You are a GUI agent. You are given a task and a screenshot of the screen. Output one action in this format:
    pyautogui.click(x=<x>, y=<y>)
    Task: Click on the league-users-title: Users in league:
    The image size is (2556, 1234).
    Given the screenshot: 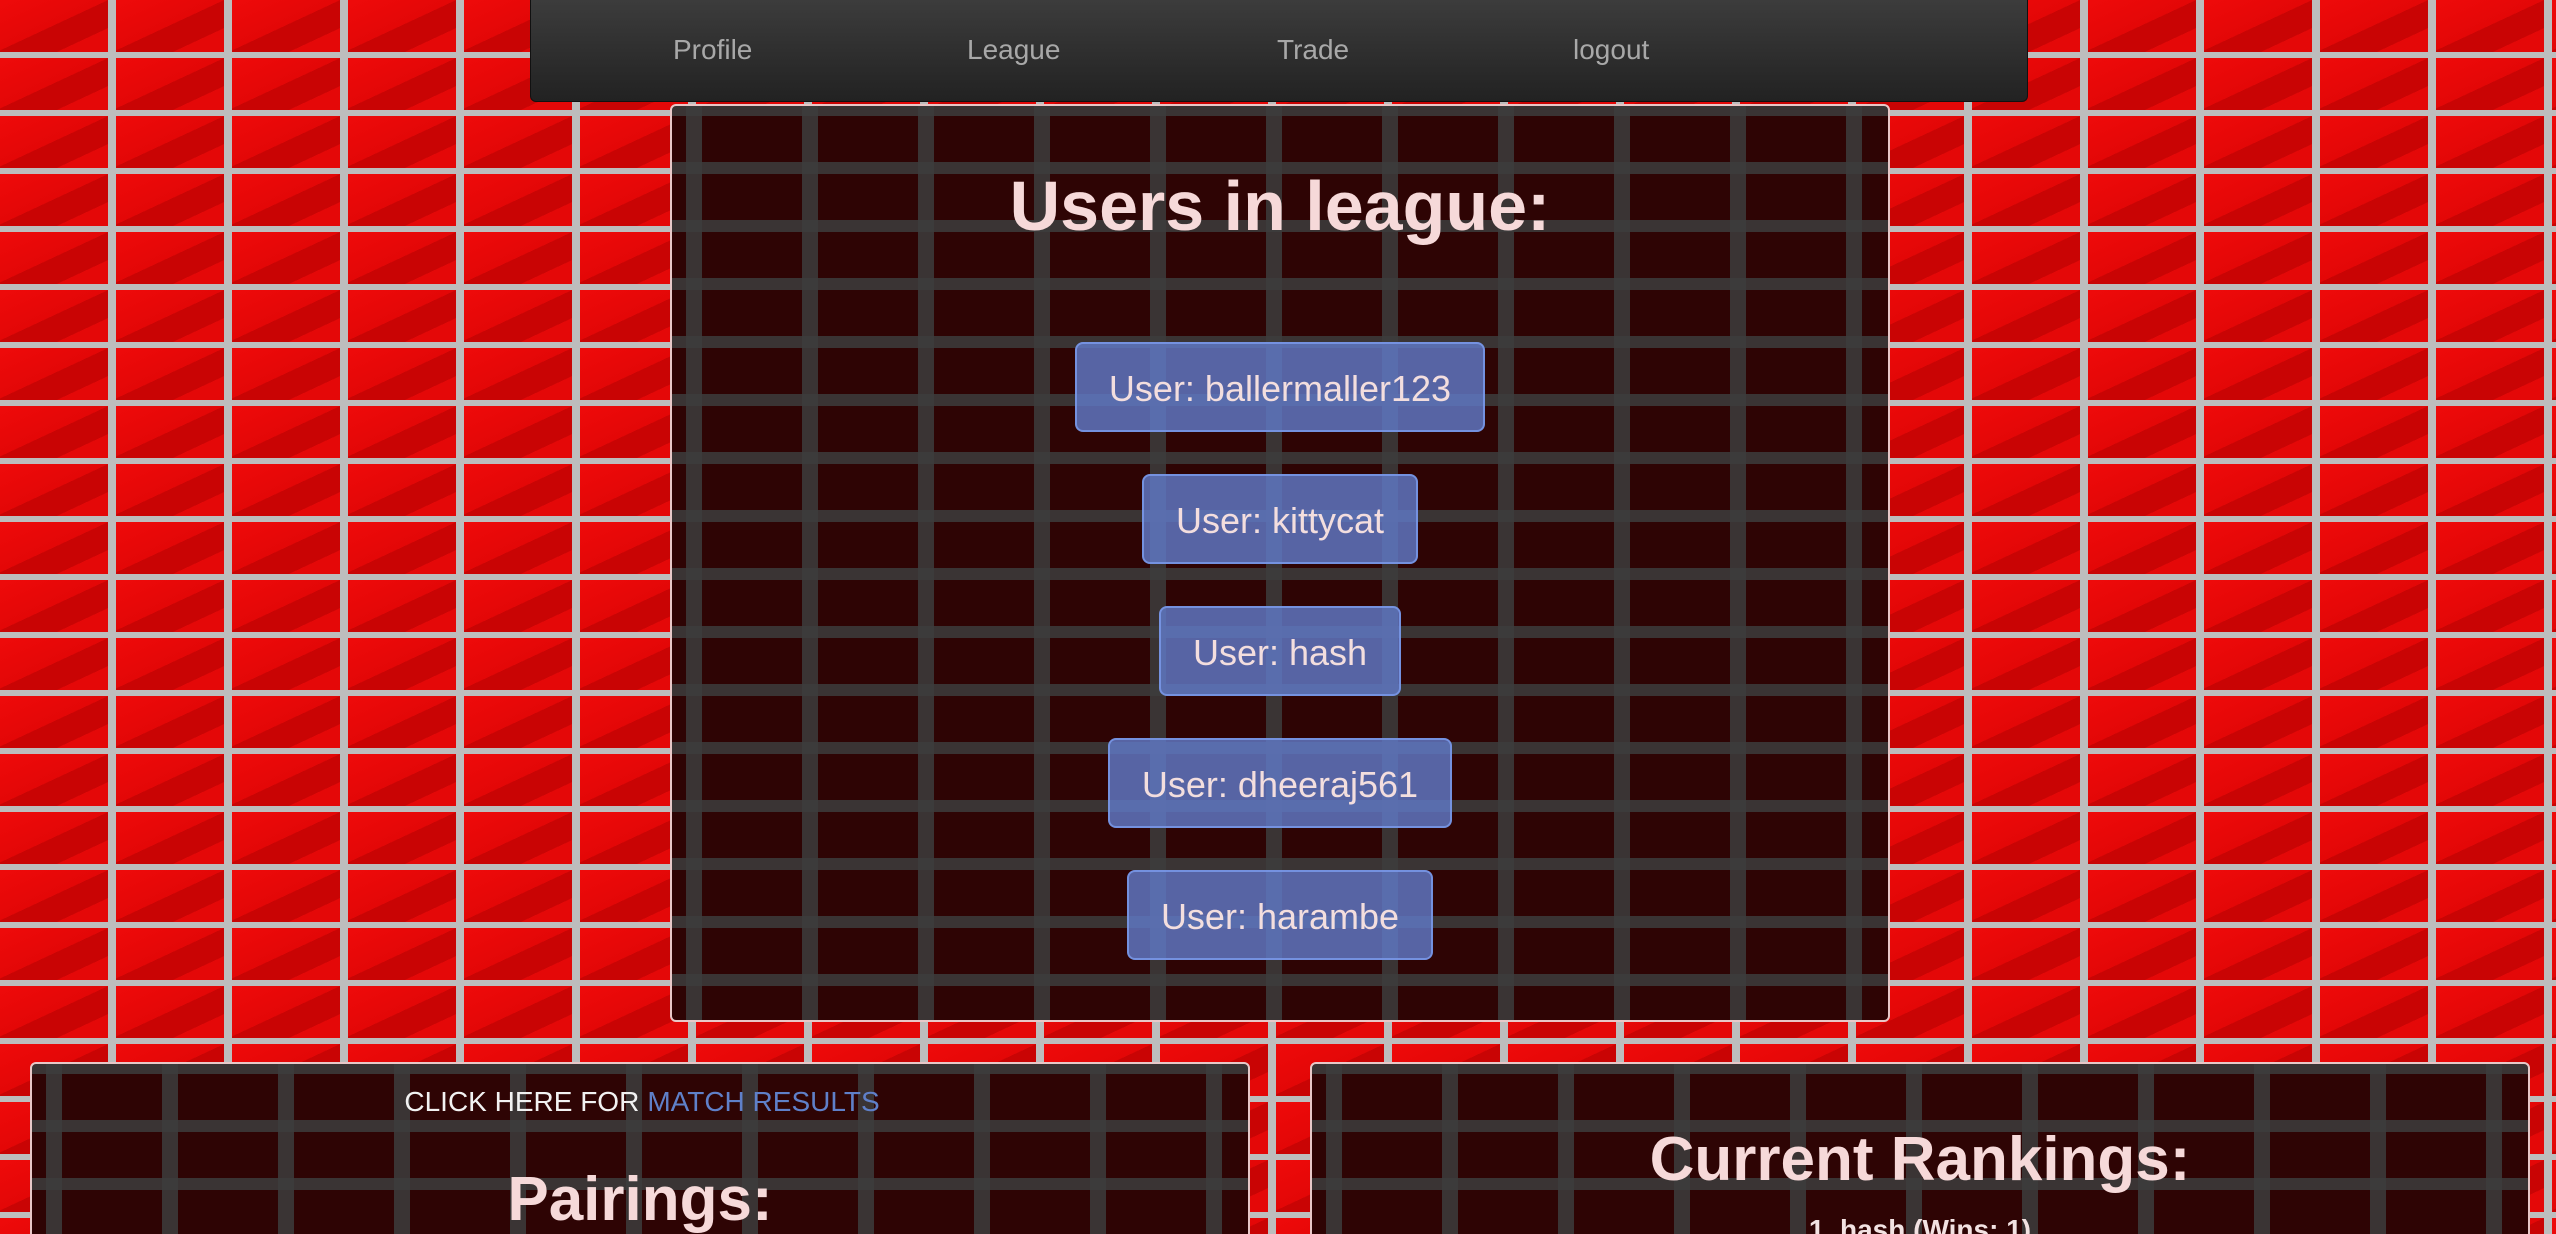 What is the action you would take?
    pyautogui.click(x=1280, y=206)
    